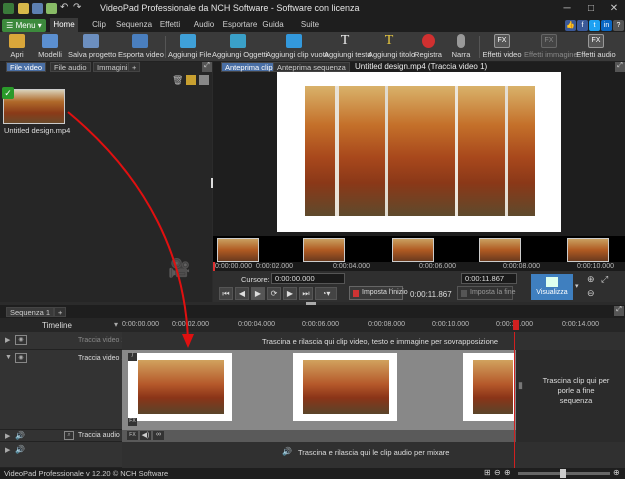  I want to click on drag-arrow, so click(130, 229).